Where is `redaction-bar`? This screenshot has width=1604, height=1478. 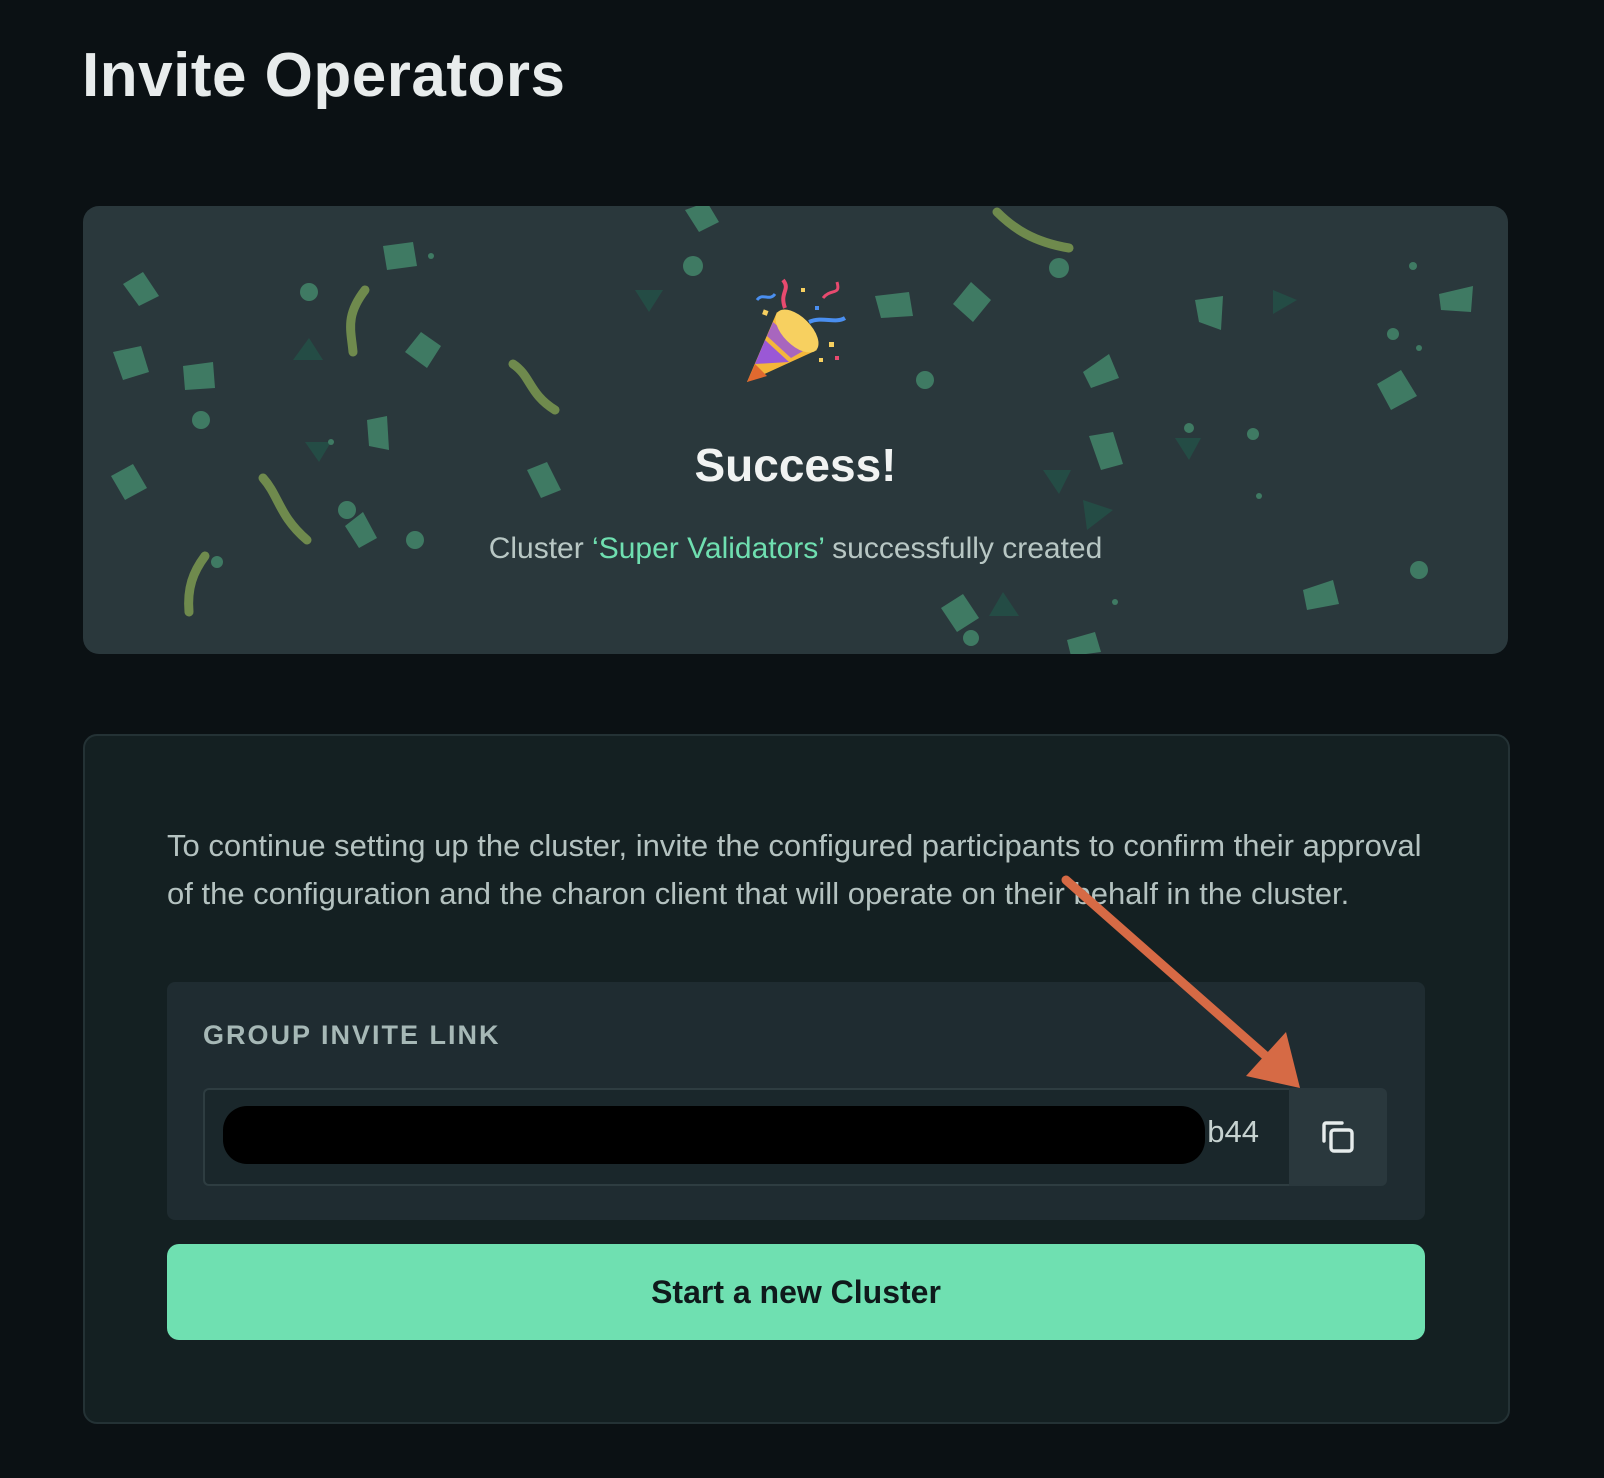 redaction-bar is located at coordinates (714, 1135).